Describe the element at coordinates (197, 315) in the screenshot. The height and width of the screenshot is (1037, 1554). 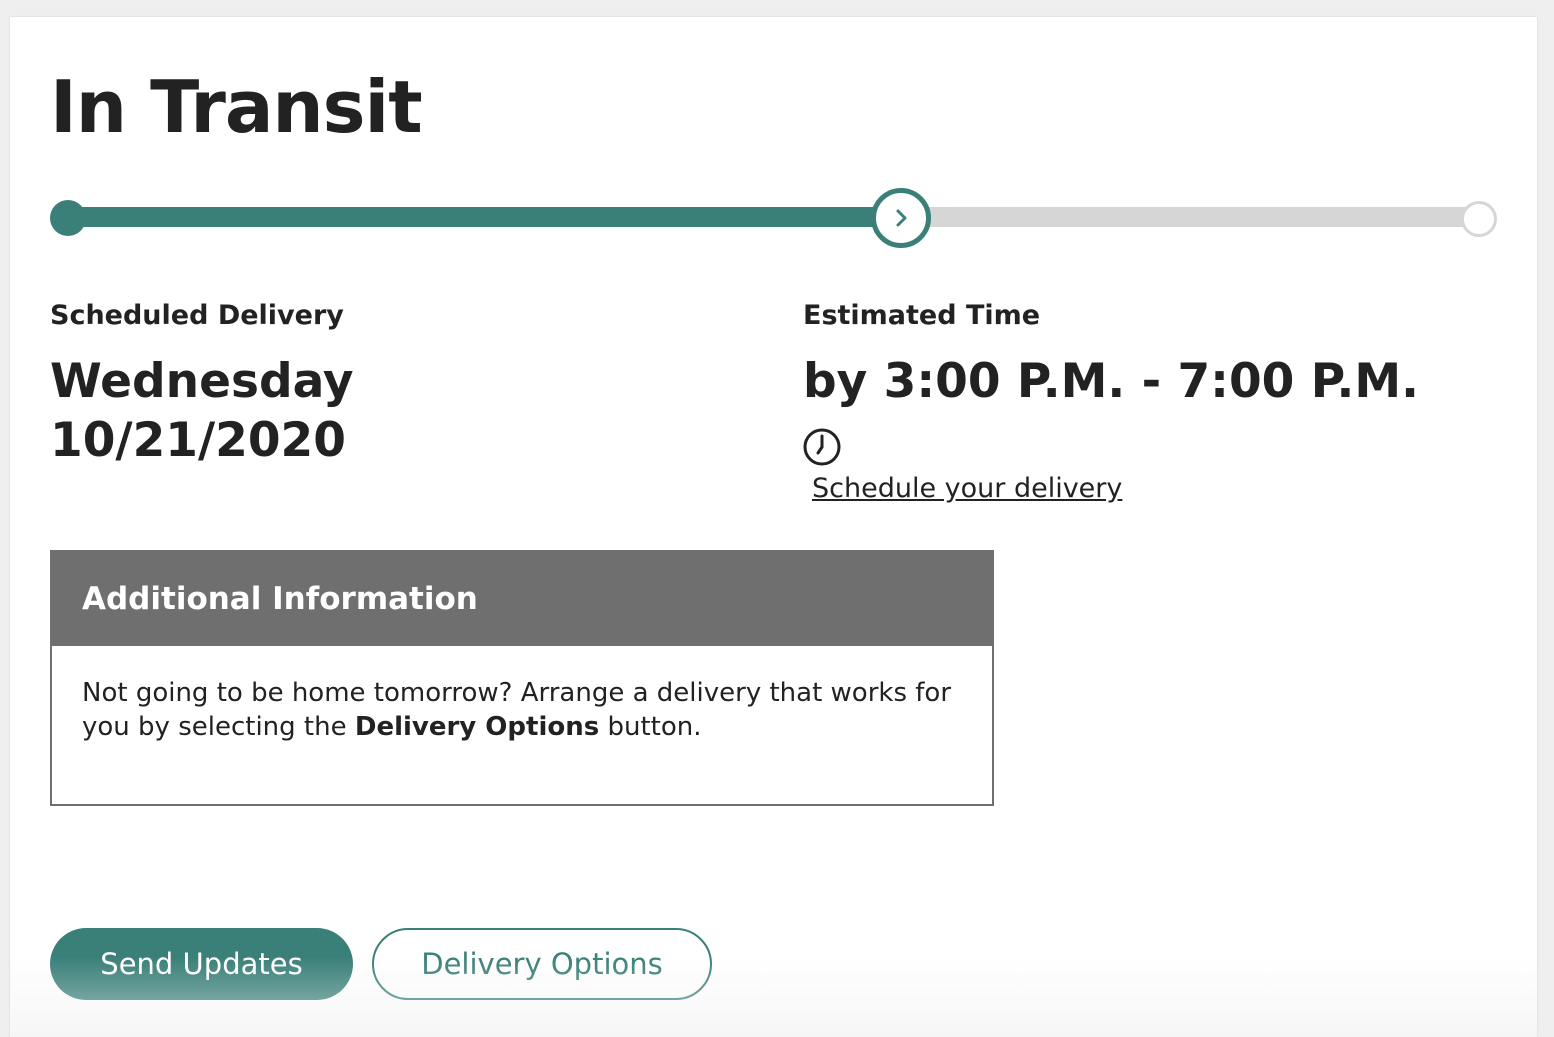
I see `scheduled-delivery-label: Scheduled Delivery` at that location.